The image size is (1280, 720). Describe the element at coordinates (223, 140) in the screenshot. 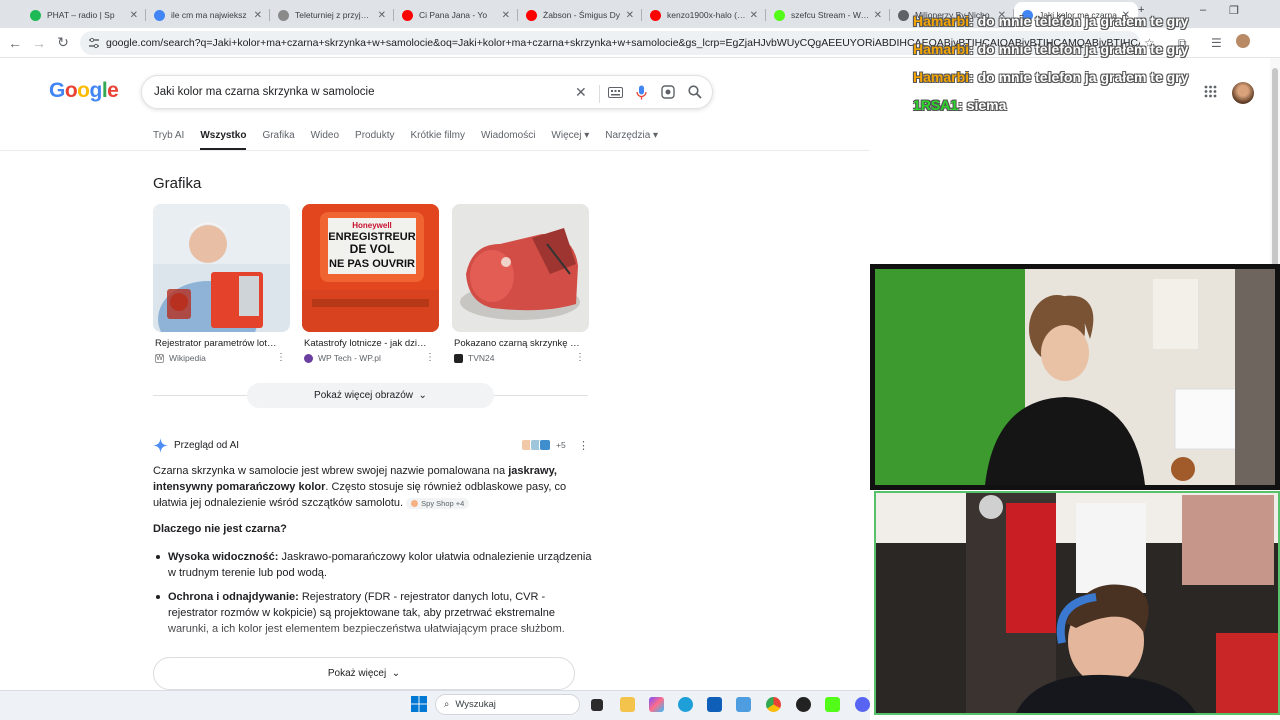

I see `search-tab: Wszystko` at that location.